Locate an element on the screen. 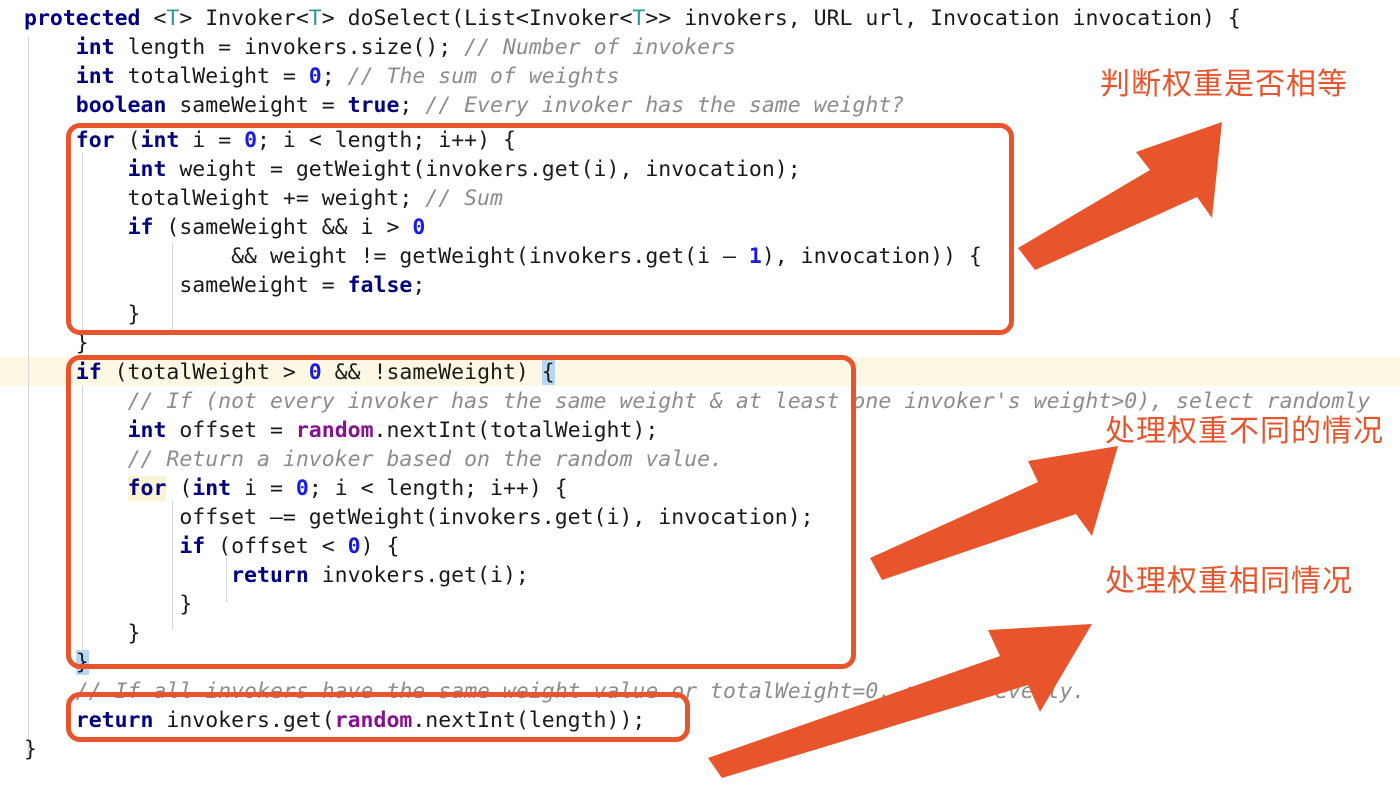 This screenshot has height=794, width=1400. code-line-5: for (int i = 0; i < length; i++) { is located at coordinates (270, 140).